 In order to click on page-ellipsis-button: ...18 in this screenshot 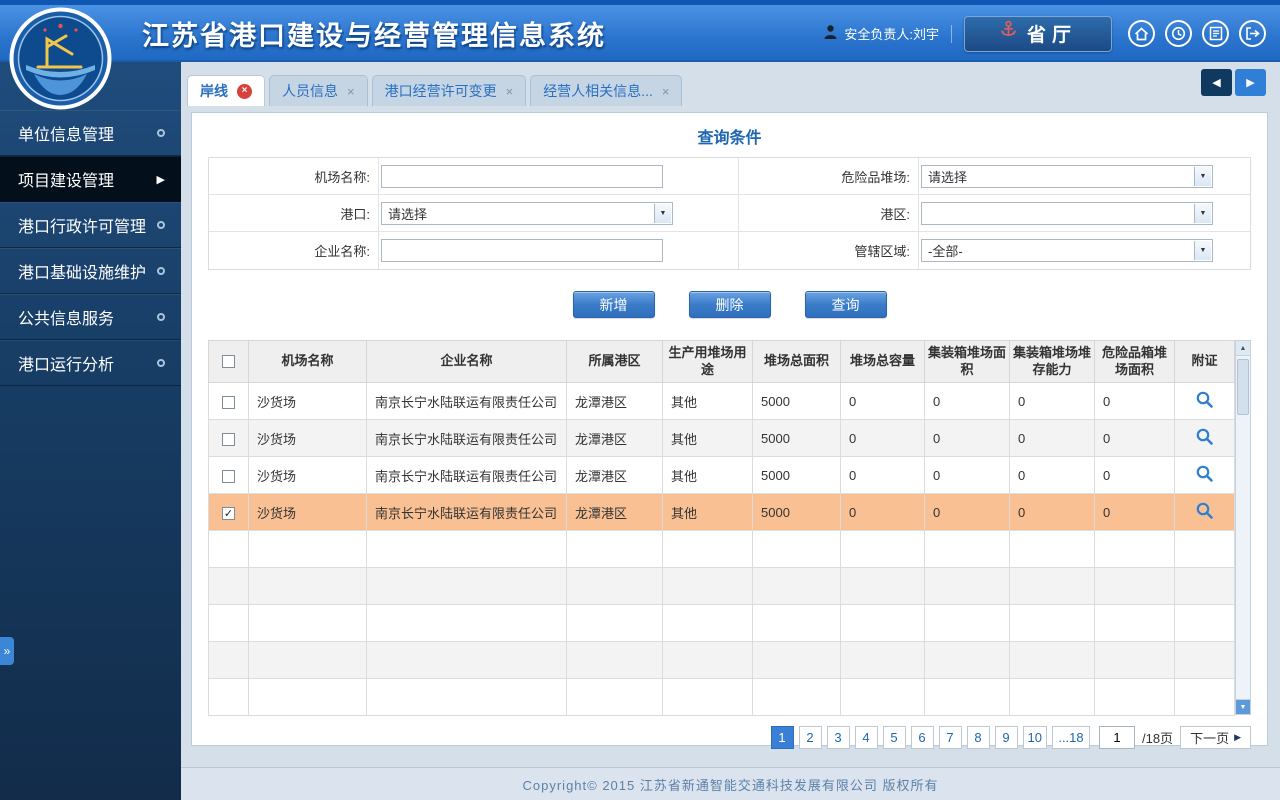, I will do `click(1070, 737)`.